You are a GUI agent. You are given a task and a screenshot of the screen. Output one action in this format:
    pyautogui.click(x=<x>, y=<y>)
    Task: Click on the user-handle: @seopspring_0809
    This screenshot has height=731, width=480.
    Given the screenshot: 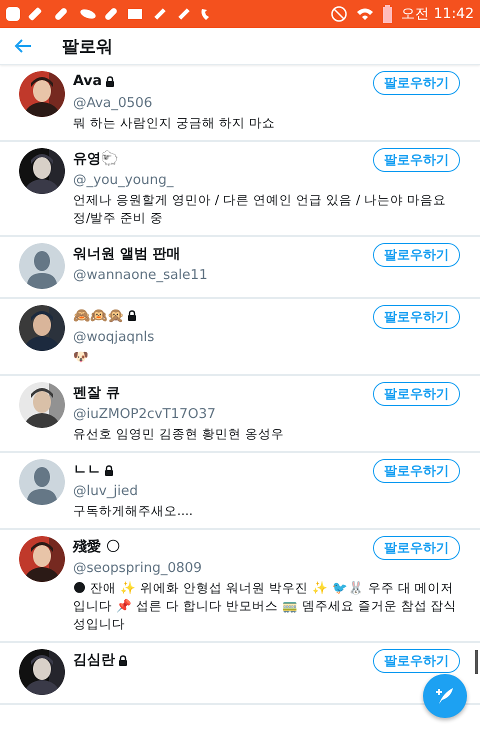 What is the action you would take?
    pyautogui.click(x=138, y=568)
    